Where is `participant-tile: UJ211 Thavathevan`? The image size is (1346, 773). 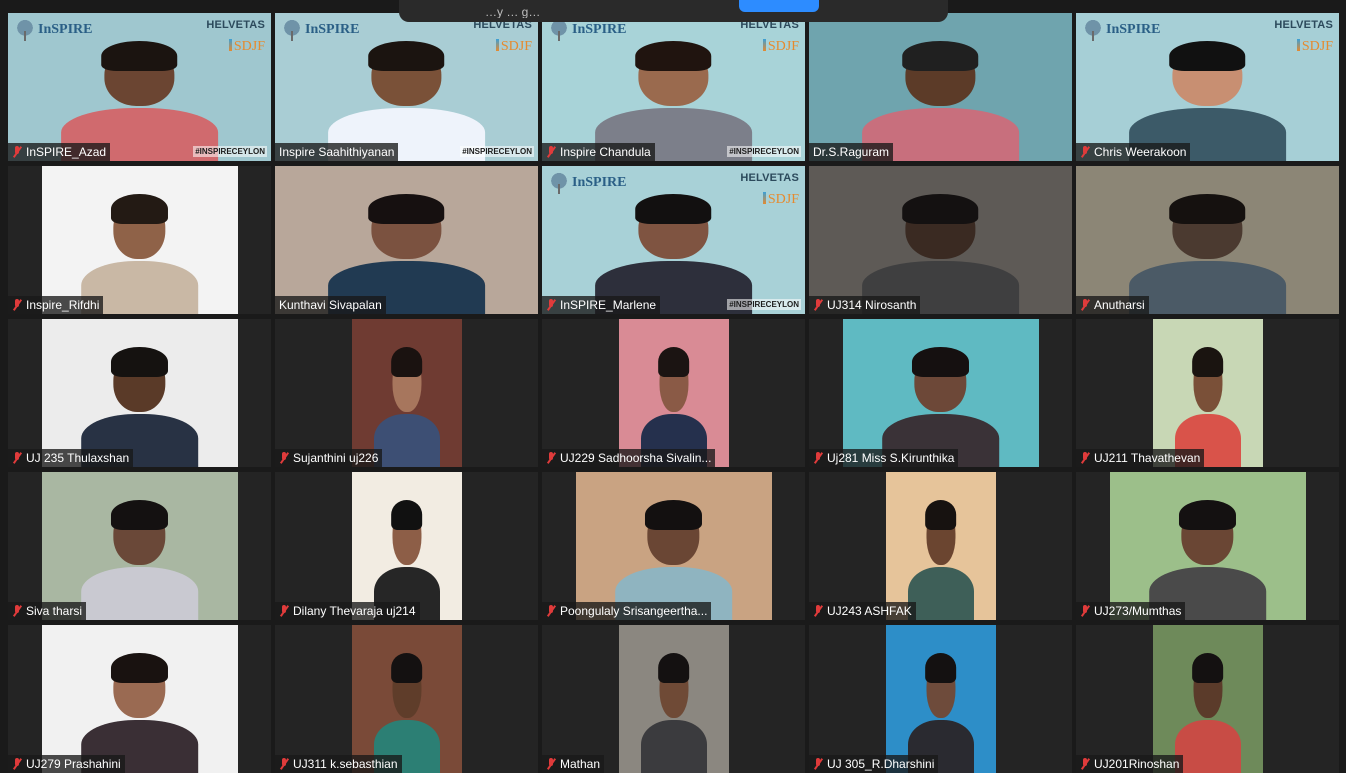 participant-tile: UJ211 Thavathevan is located at coordinates (1207, 393).